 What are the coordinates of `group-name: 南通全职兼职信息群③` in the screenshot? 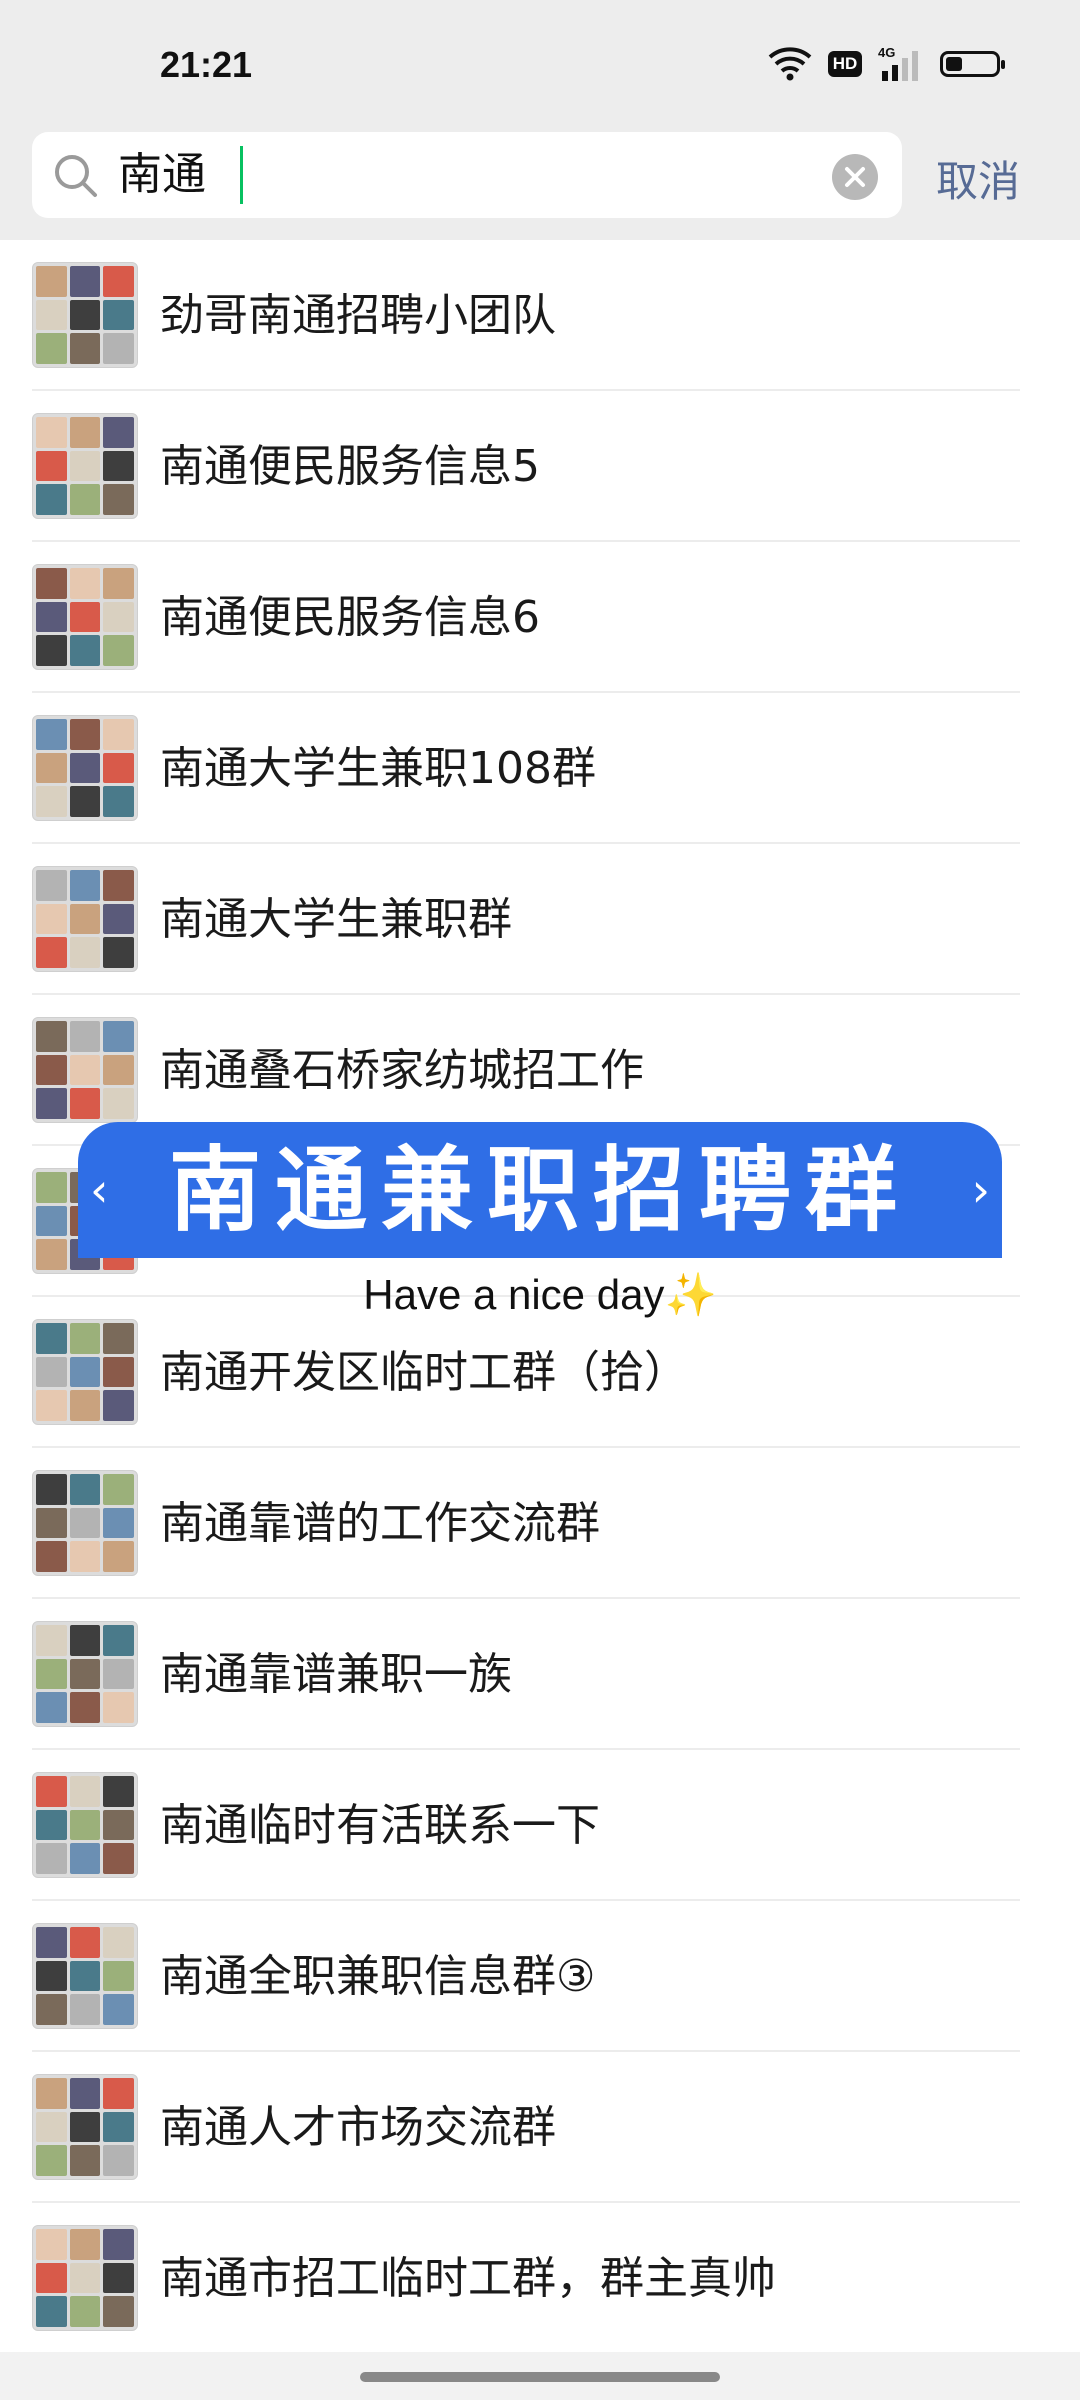 It's located at (378, 1976).